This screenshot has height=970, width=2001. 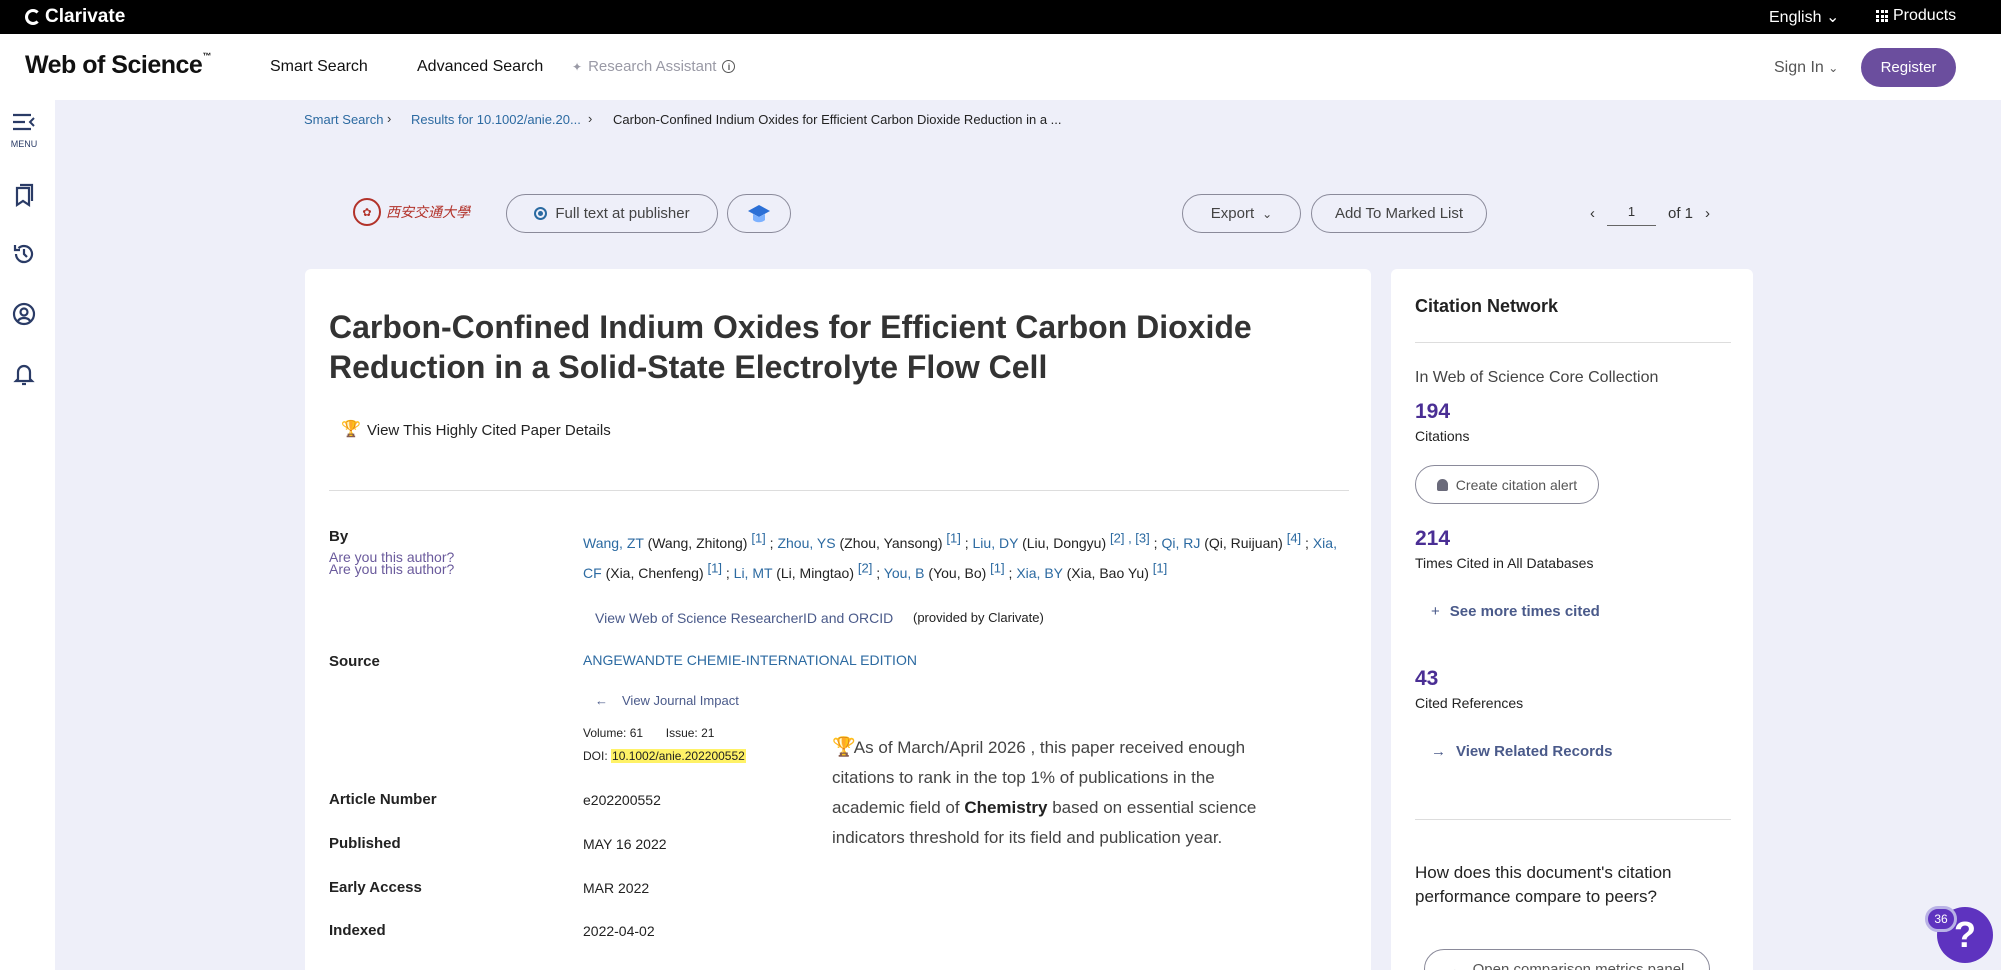 What do you see at coordinates (648, 733) in the screenshot?
I see `volume-issue: Volume: 61 Issue: 21` at bounding box center [648, 733].